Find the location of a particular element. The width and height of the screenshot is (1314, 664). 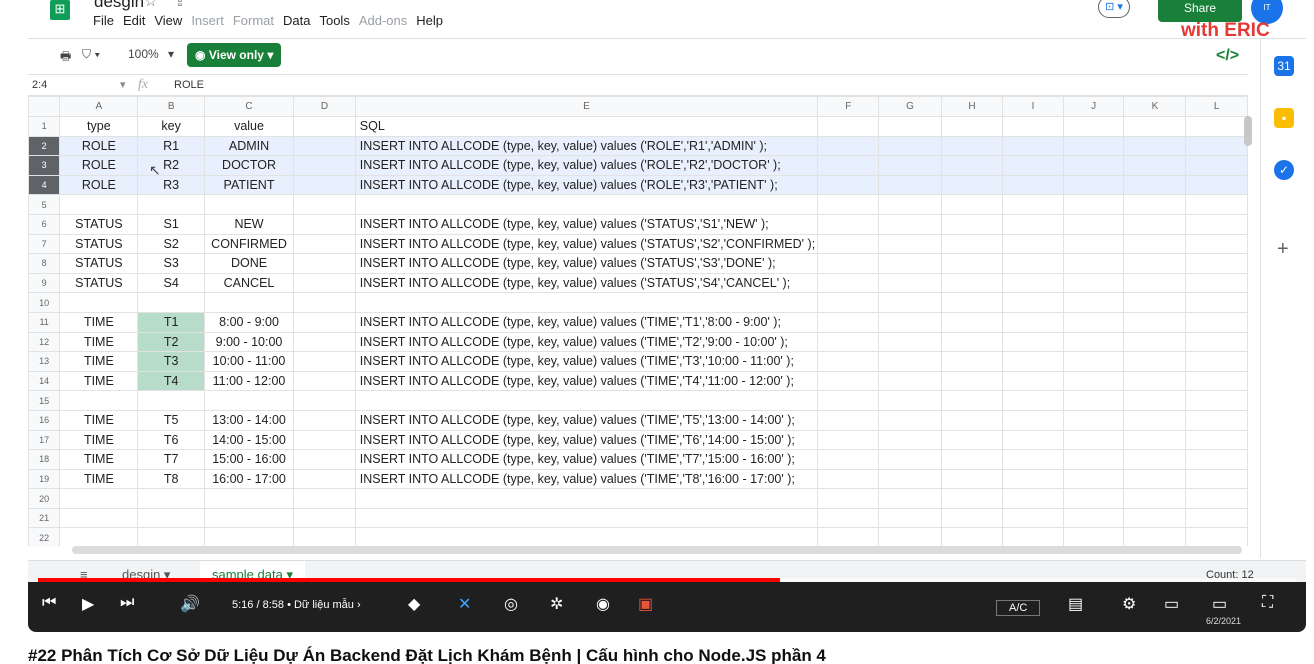

cell-c: 9:00 - 10:00 is located at coordinates (249, 342).